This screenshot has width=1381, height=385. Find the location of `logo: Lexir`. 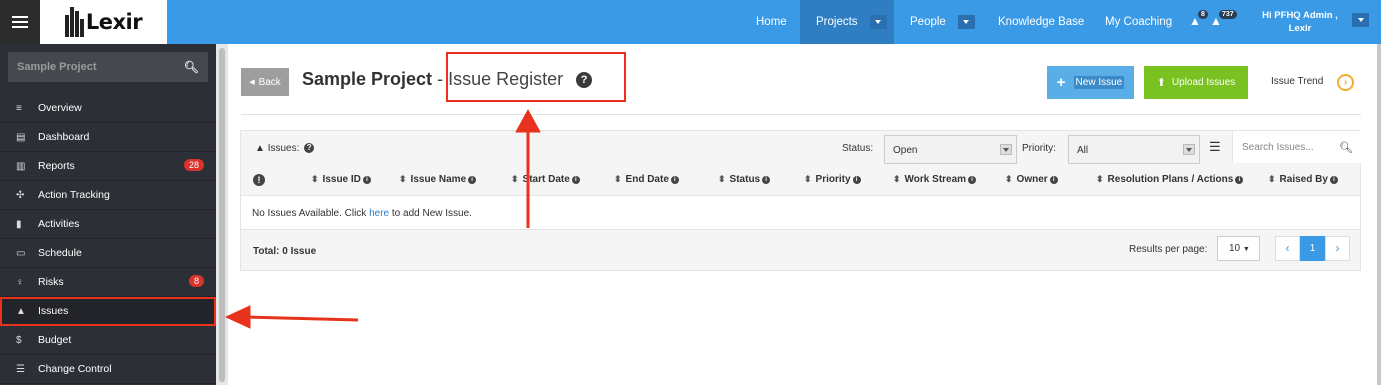

logo: Lexir is located at coordinates (103, 22).